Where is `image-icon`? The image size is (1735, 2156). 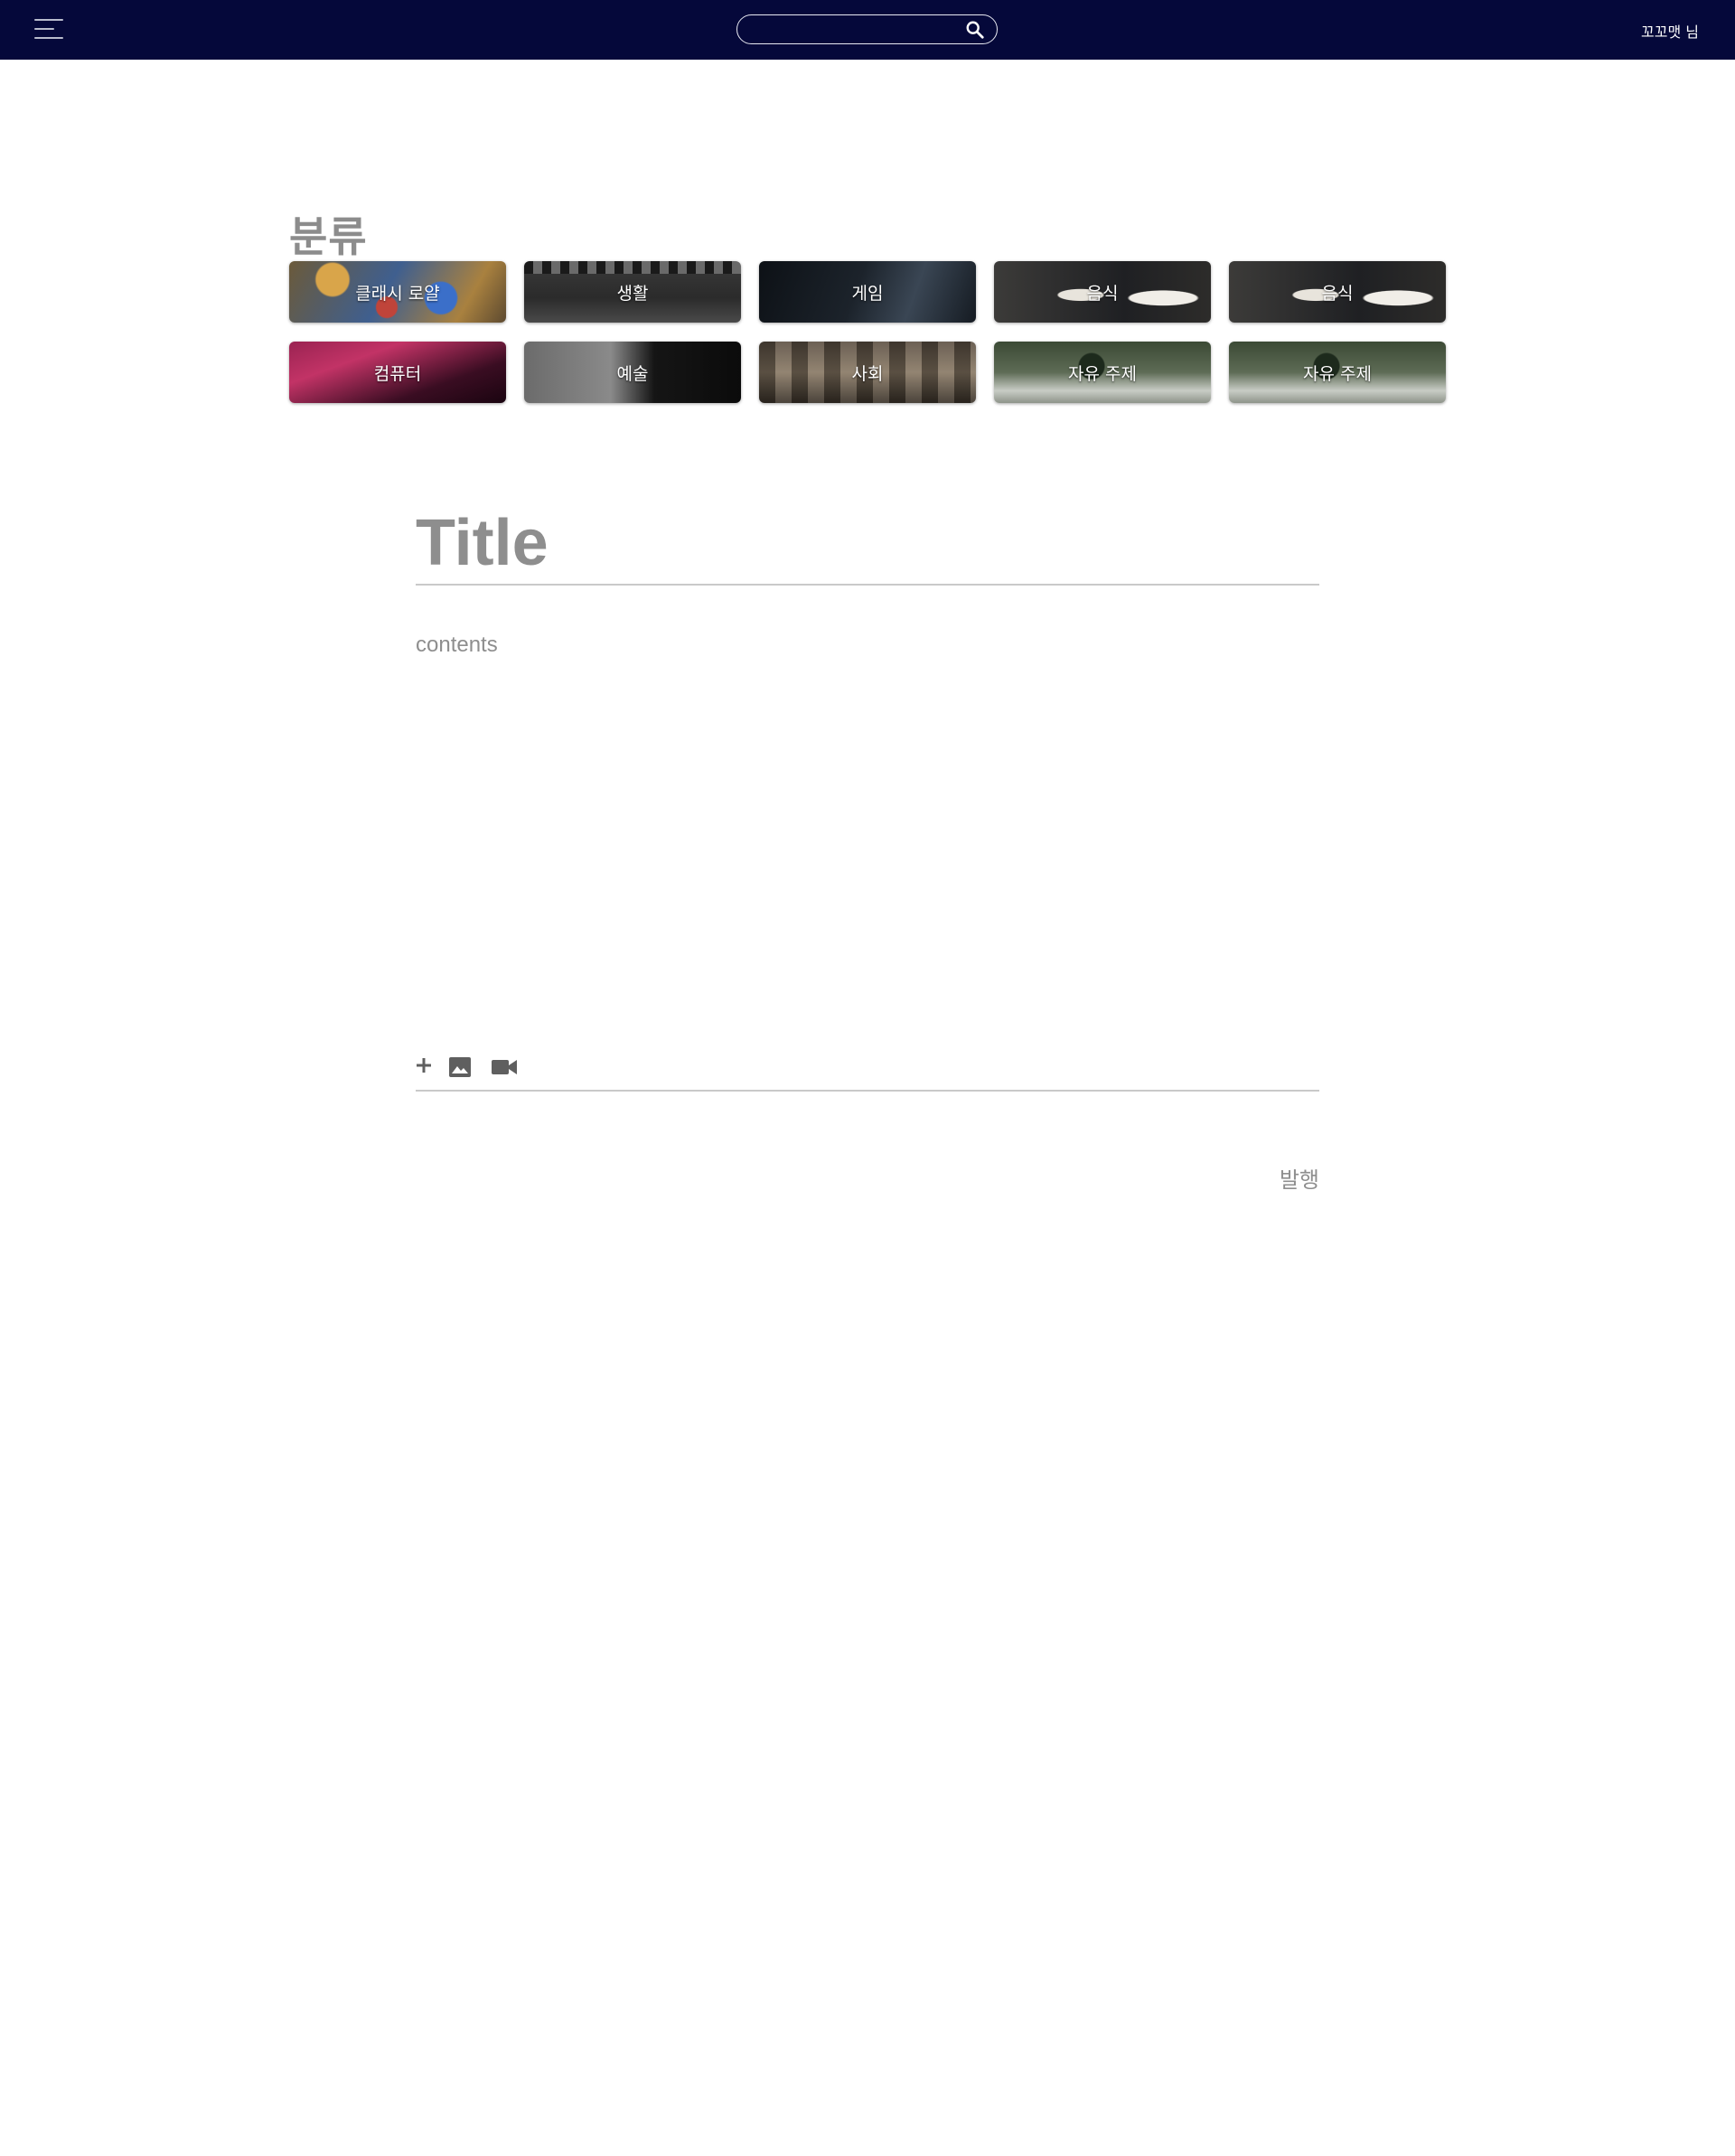 image-icon is located at coordinates (460, 1067).